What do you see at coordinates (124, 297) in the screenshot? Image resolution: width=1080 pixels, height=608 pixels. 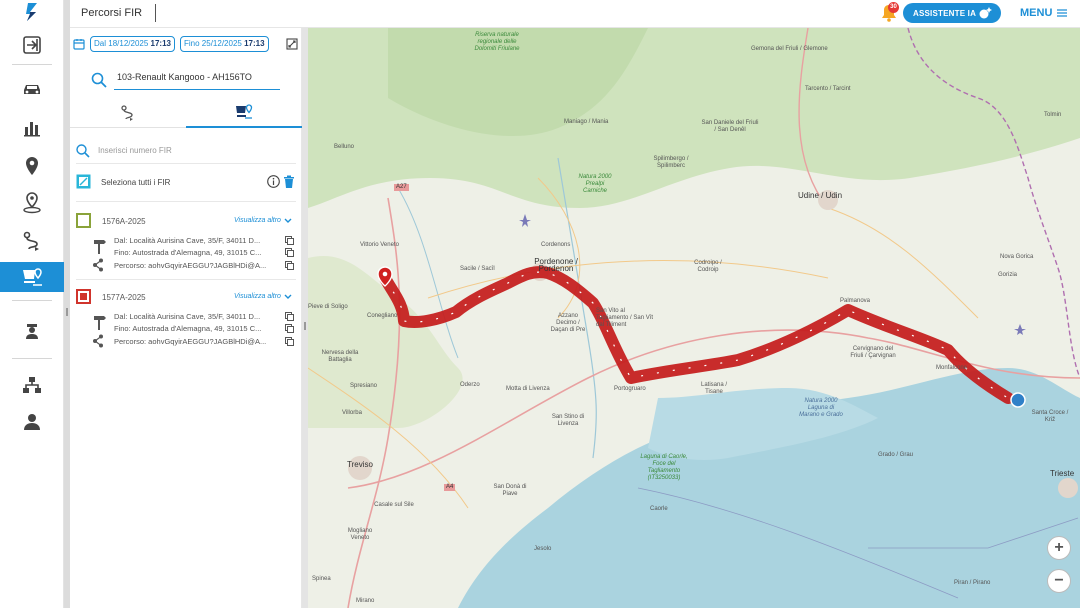 I see `fir-code: 1577A-2025` at bounding box center [124, 297].